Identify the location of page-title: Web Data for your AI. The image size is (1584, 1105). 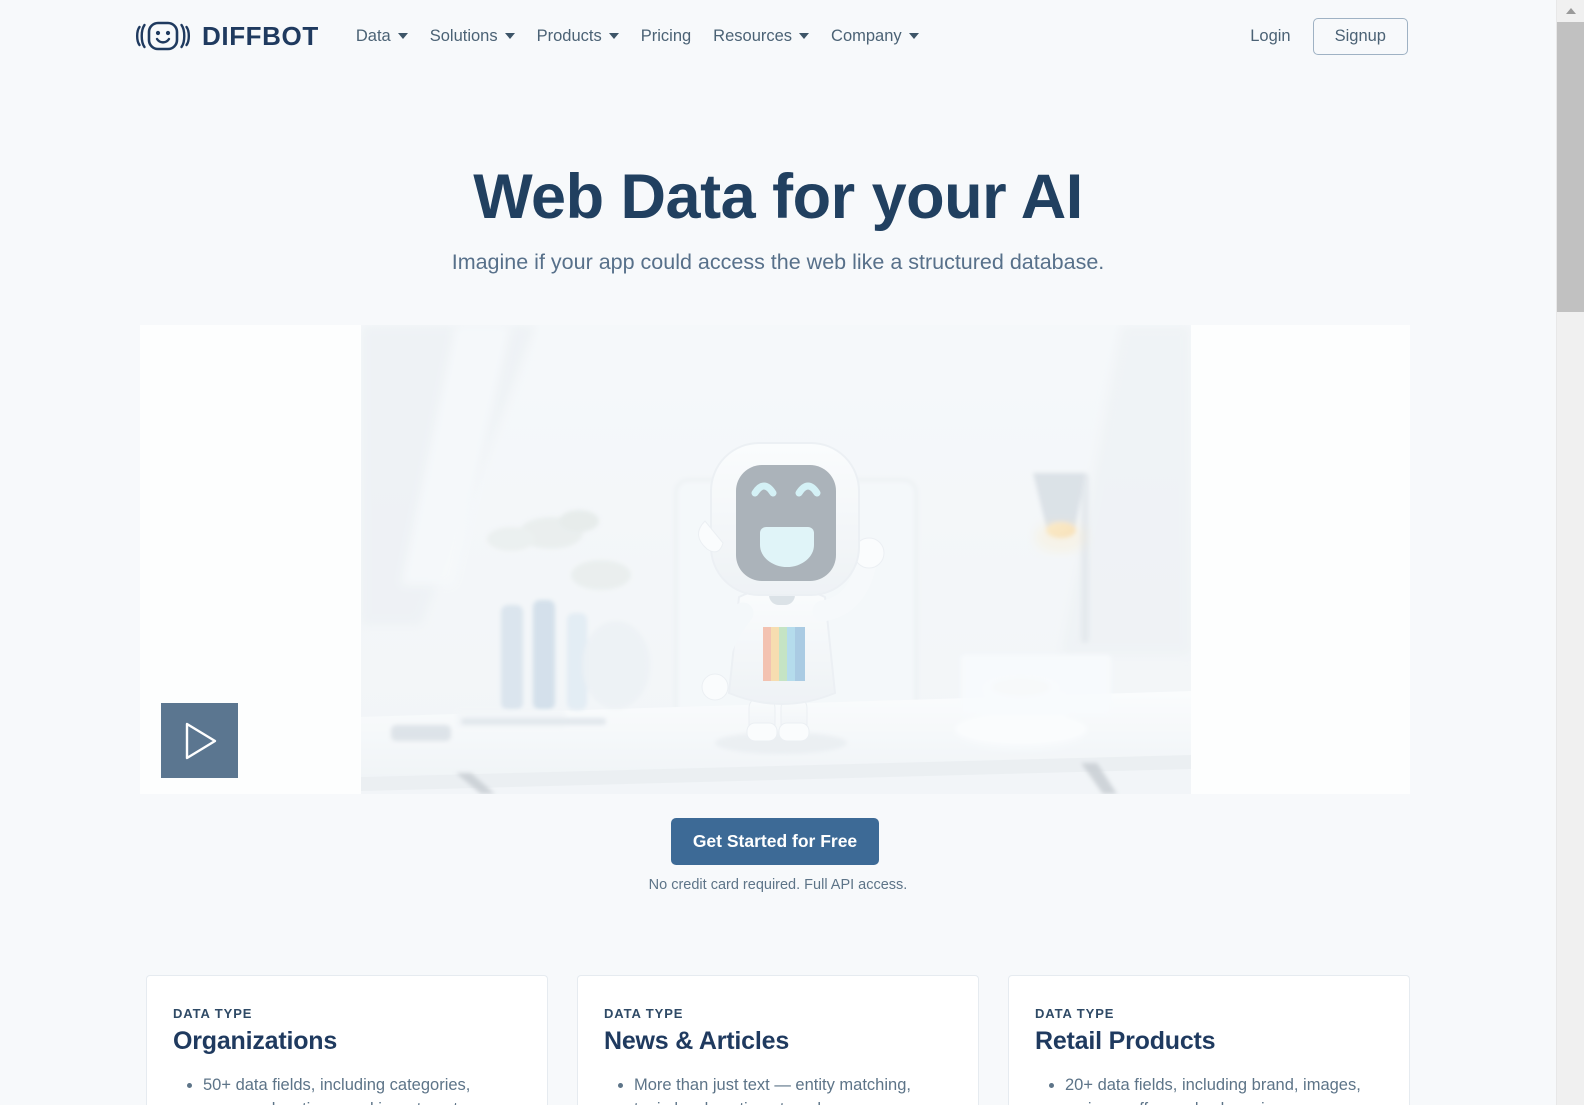
(778, 197).